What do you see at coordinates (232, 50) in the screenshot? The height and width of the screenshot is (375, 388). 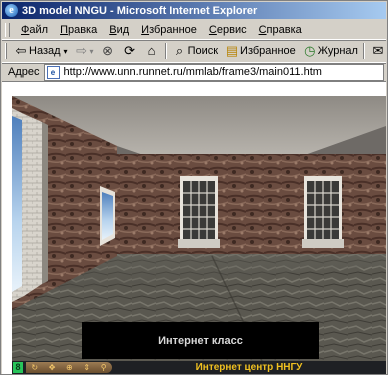 I see `favorites-icon: ▤` at bounding box center [232, 50].